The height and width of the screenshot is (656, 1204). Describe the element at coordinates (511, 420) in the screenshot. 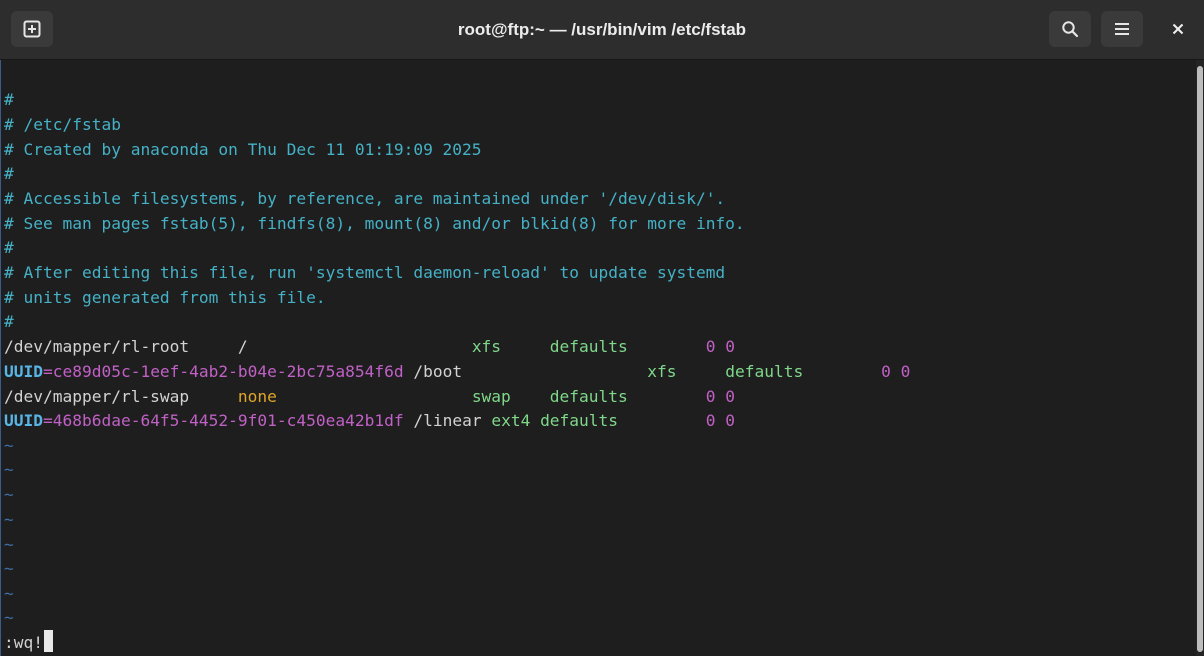

I see `fs-type: ext4` at that location.